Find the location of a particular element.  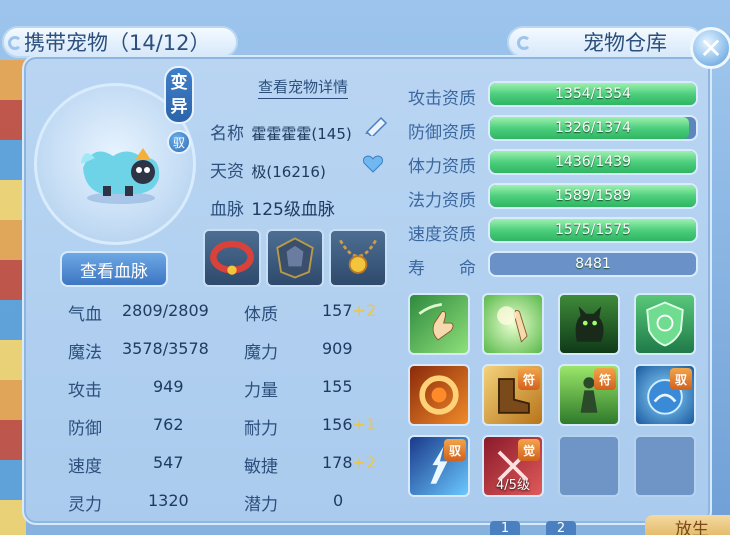

page-tab-2: 2 is located at coordinates (561, 528).